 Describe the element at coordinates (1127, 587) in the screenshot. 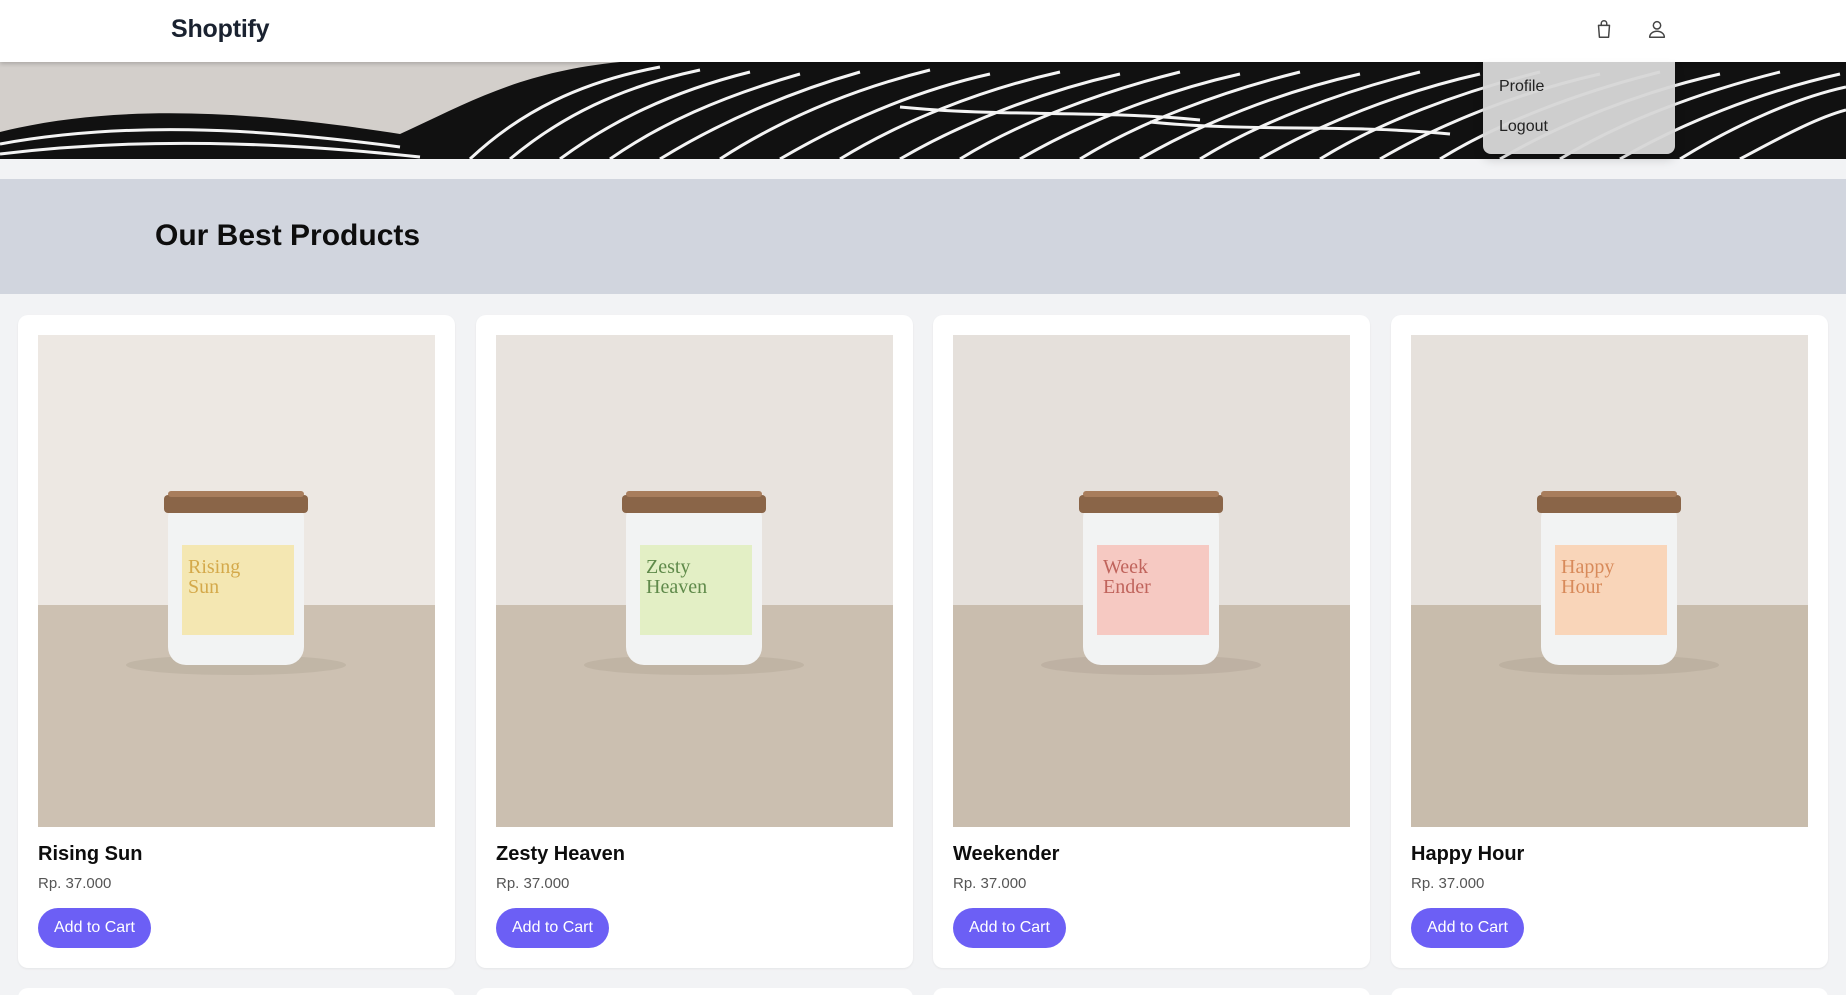

I see `candle-label-text: Ender` at that location.